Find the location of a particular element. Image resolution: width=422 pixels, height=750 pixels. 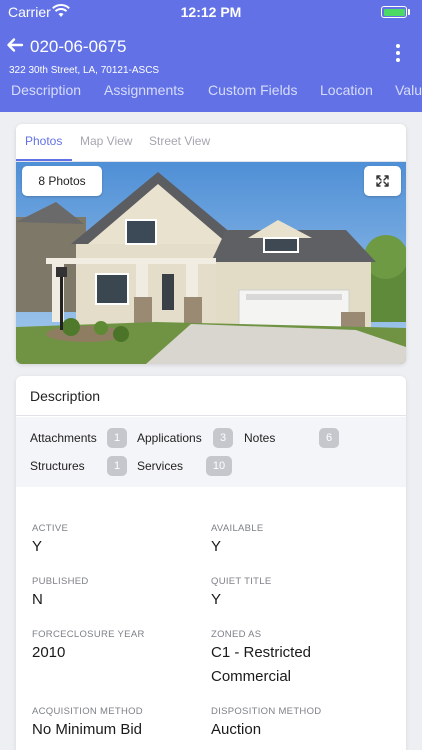

services-badge: 10 is located at coordinates (219, 466).